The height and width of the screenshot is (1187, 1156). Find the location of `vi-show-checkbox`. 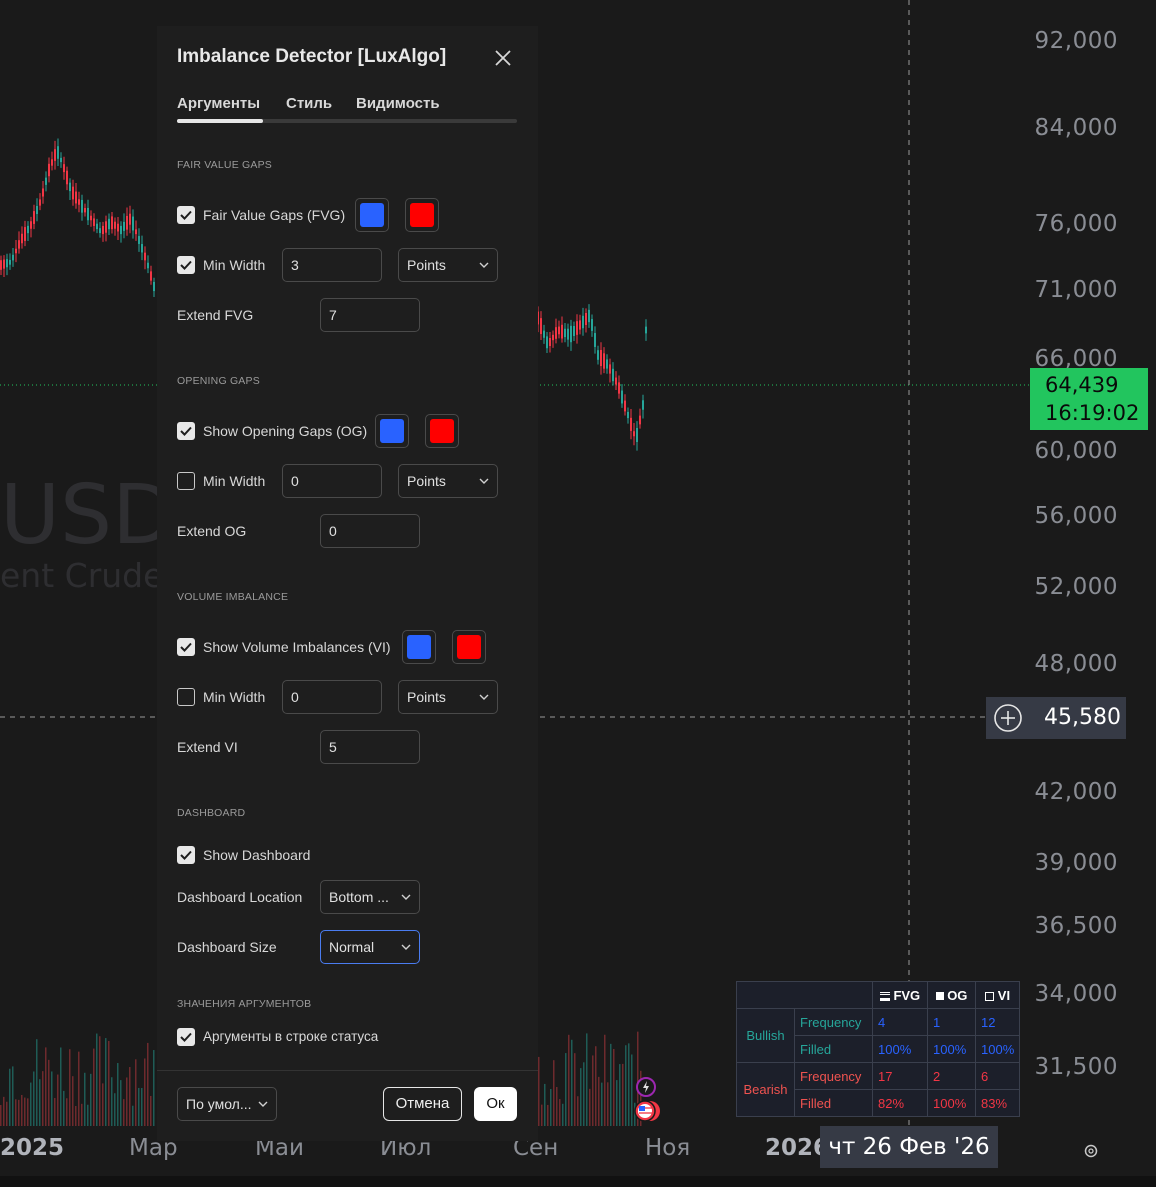

vi-show-checkbox is located at coordinates (186, 647).